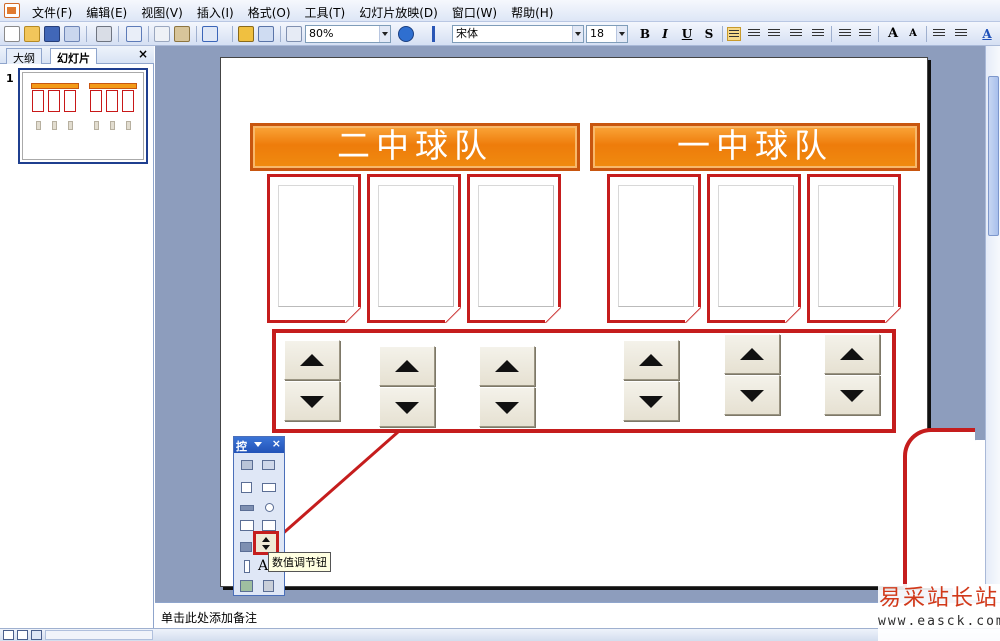 The width and height of the screenshot is (1000, 641). What do you see at coordinates (865, 34) in the screenshot?
I see `bullets-icon` at bounding box center [865, 34].